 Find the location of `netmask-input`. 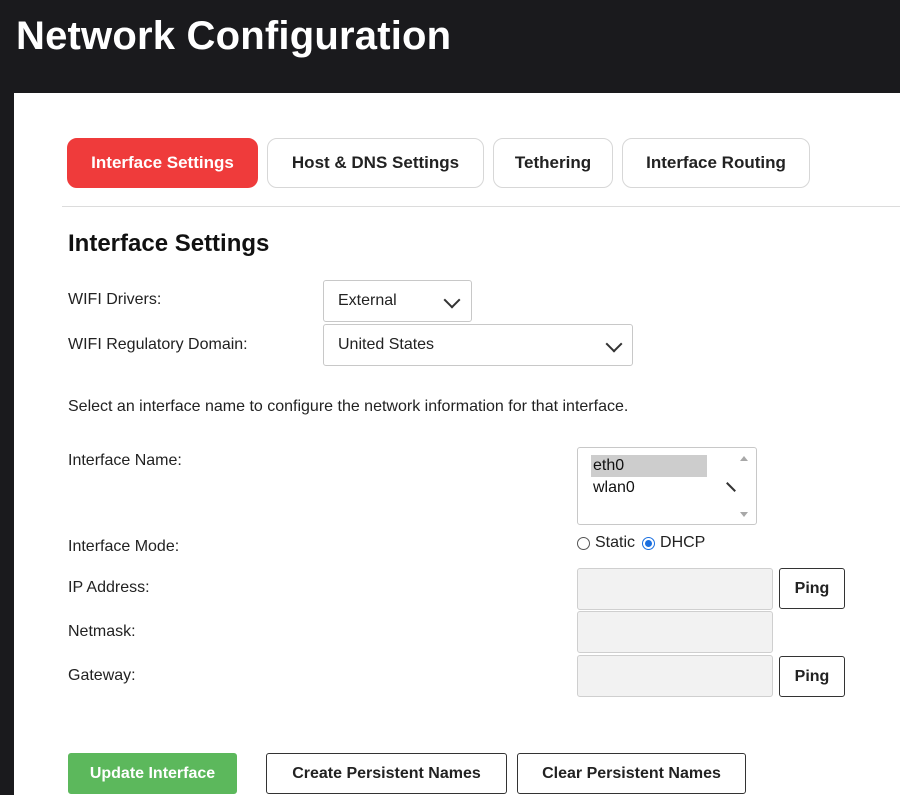

netmask-input is located at coordinates (675, 632).